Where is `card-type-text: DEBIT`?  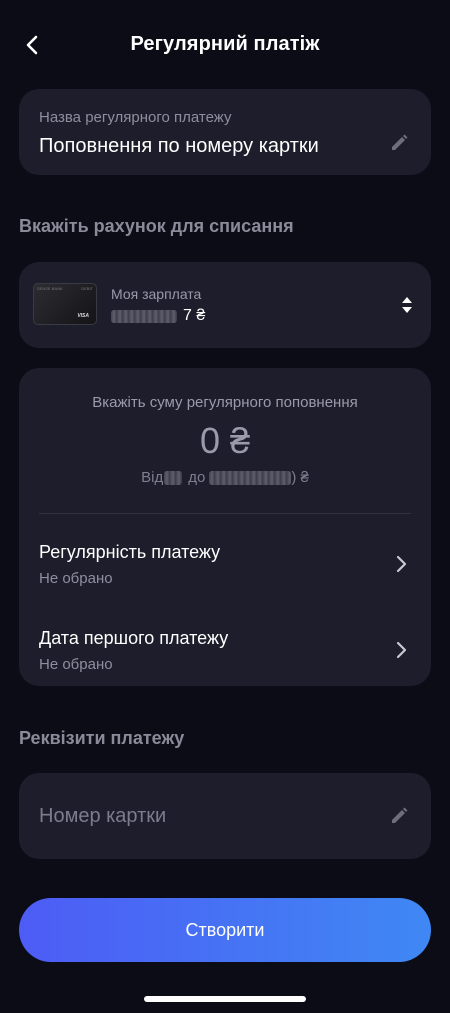 card-type-text: DEBIT is located at coordinates (87, 288).